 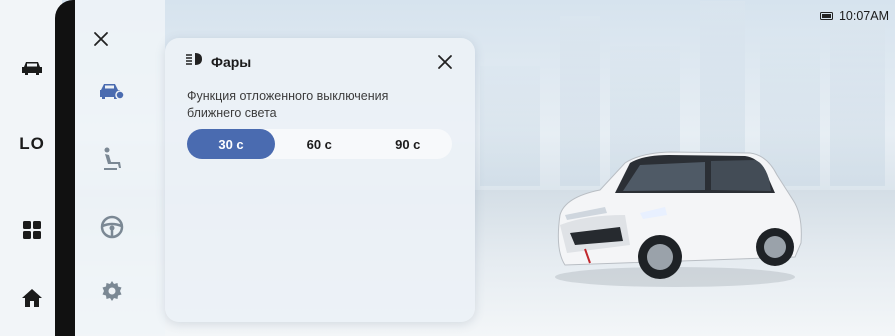 What do you see at coordinates (194, 61) in the screenshot?
I see `headlight-icon` at bounding box center [194, 61].